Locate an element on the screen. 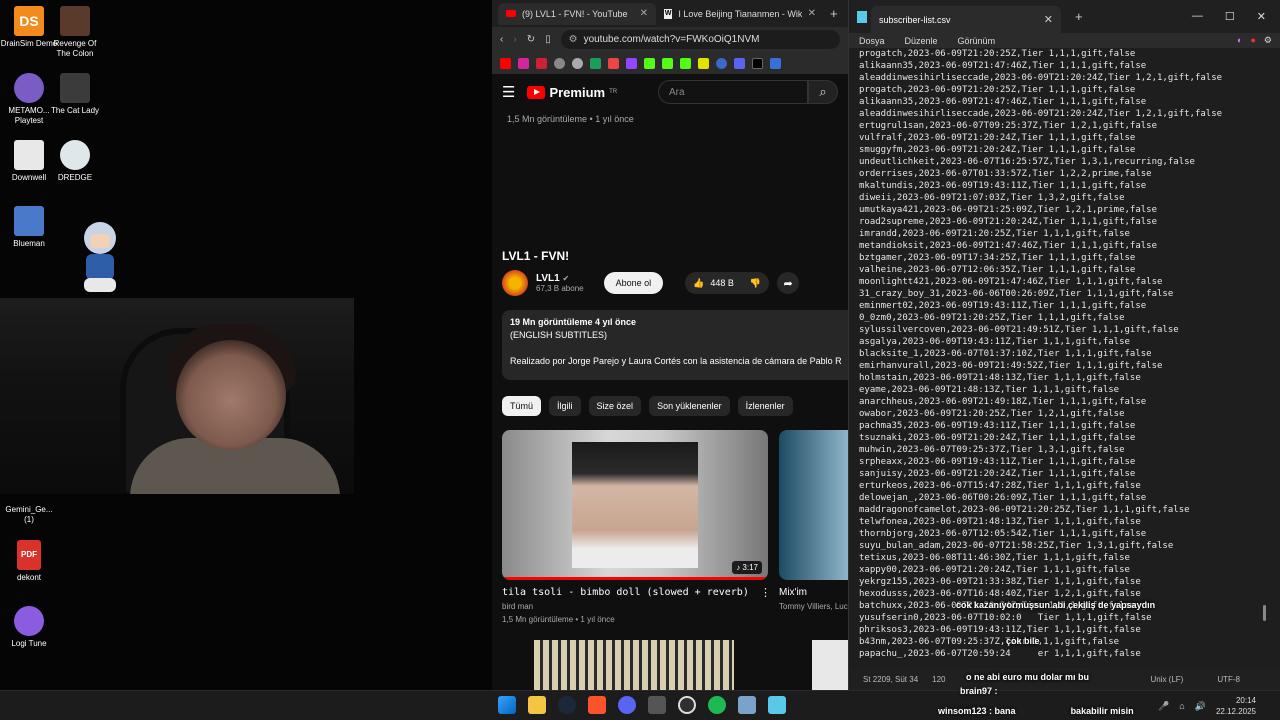  new-tab-button: + is located at coordinates (834, 13).